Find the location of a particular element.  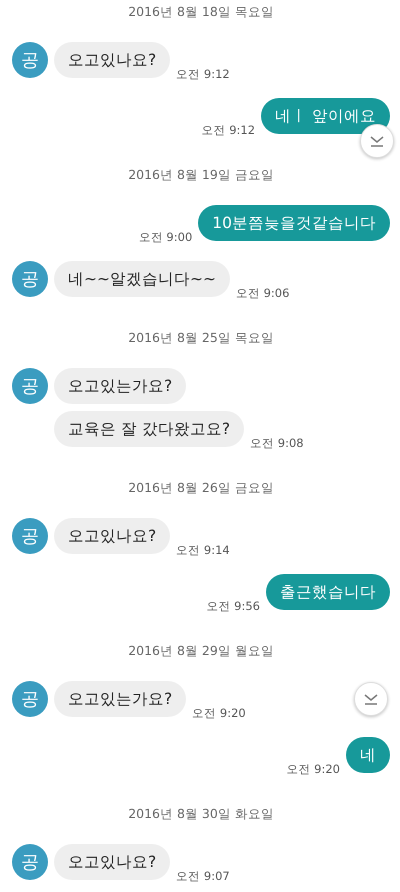

message-time: 오전 9:14 is located at coordinates (203, 550).